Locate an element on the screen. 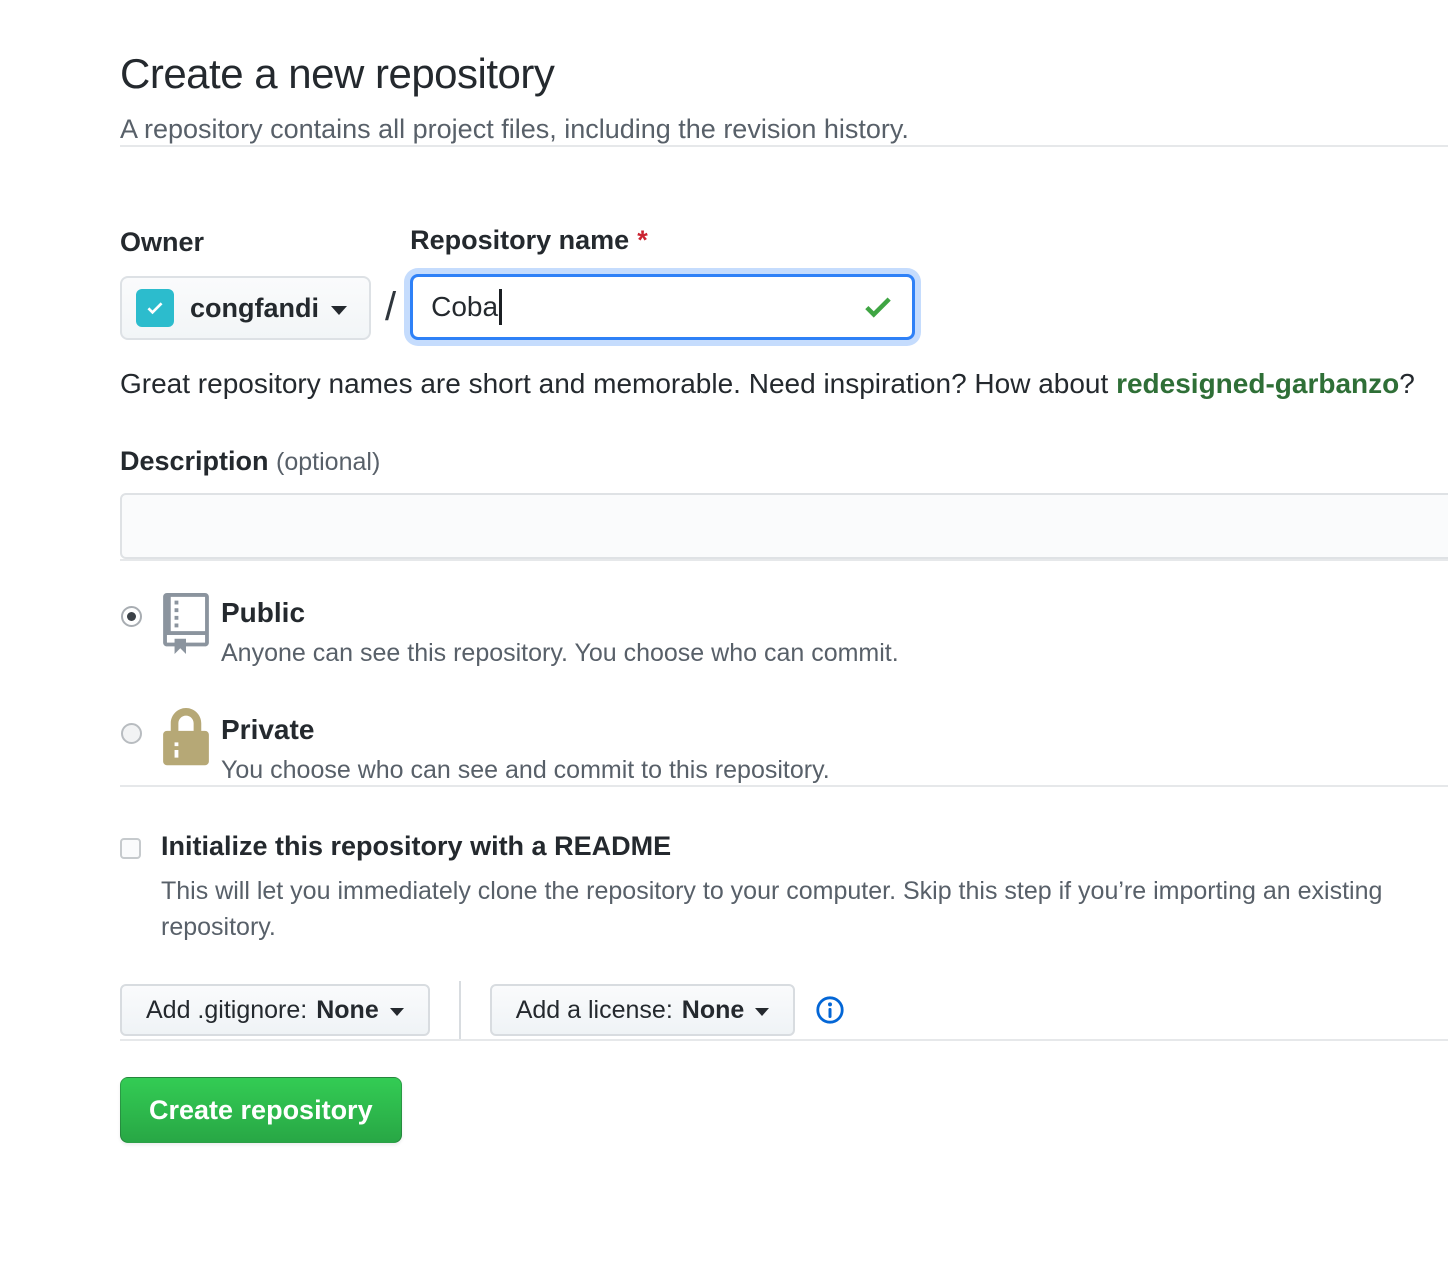 The height and width of the screenshot is (1270, 1448). owner-field: Owner congfandi is located at coordinates (245, 283).